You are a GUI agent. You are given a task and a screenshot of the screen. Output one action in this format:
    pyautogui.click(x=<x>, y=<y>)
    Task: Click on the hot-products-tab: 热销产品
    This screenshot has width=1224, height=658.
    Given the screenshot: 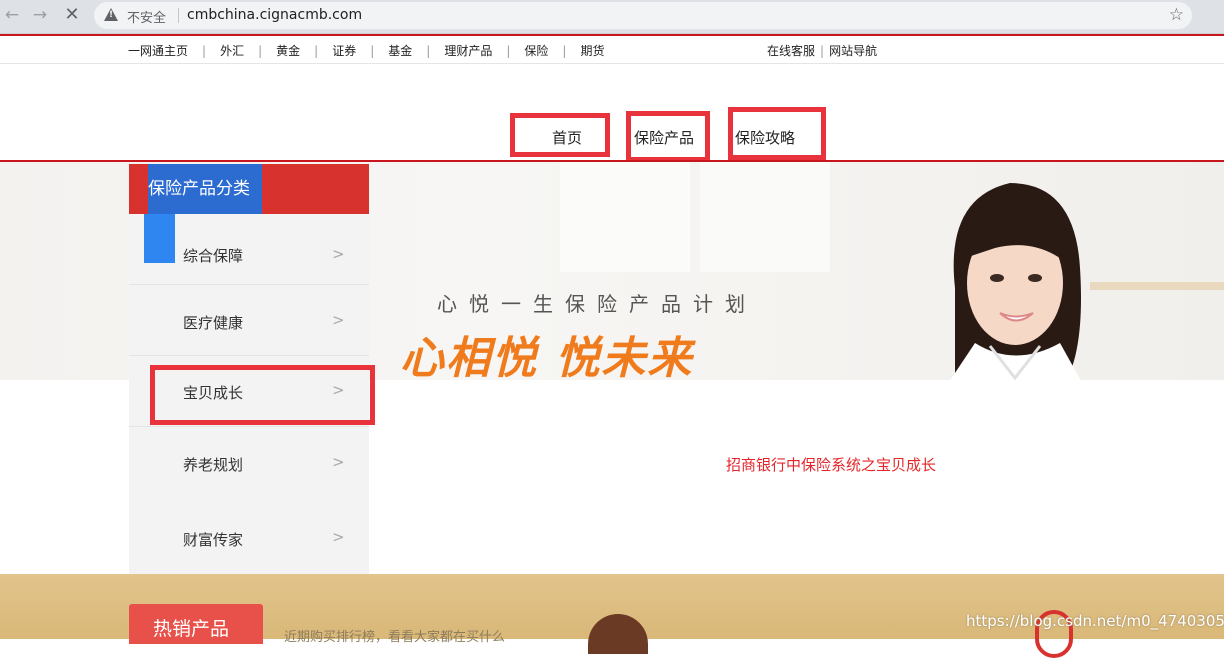 What is the action you would take?
    pyautogui.click(x=196, y=624)
    